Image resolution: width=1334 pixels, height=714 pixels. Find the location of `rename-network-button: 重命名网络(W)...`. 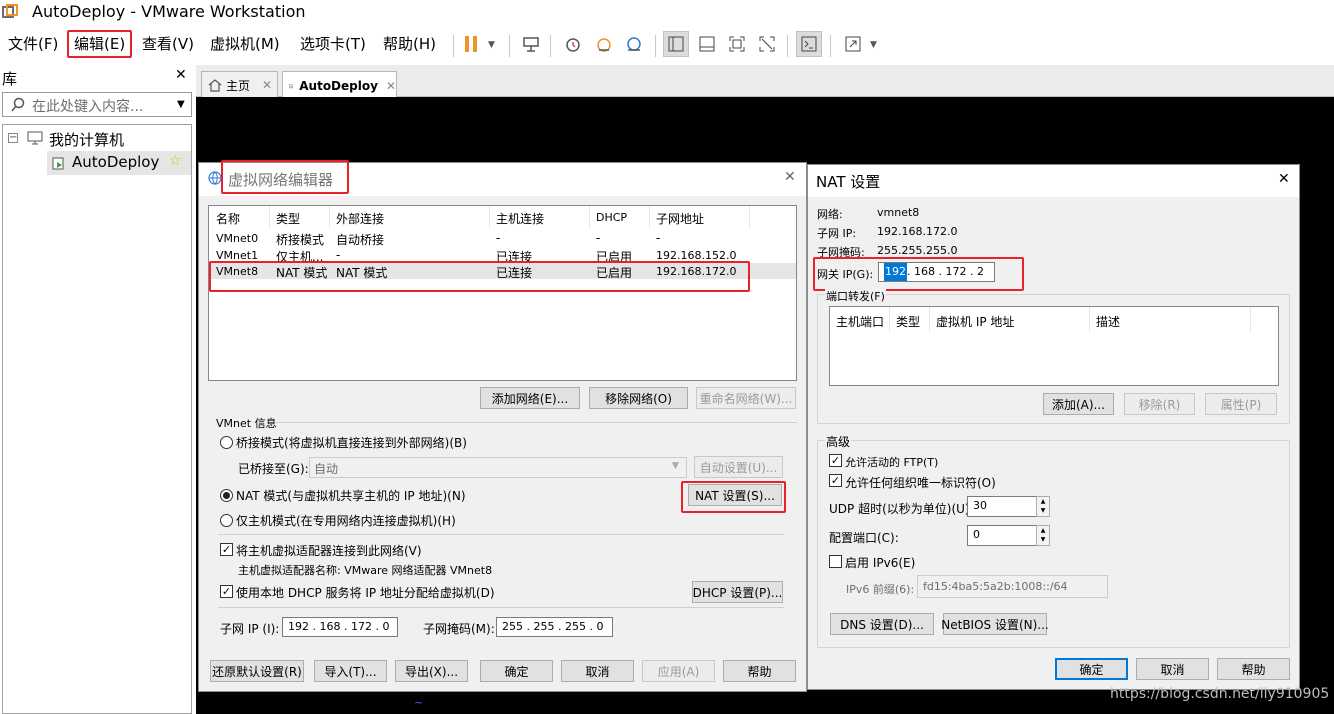

rename-network-button: 重命名网络(W)... is located at coordinates (746, 398).